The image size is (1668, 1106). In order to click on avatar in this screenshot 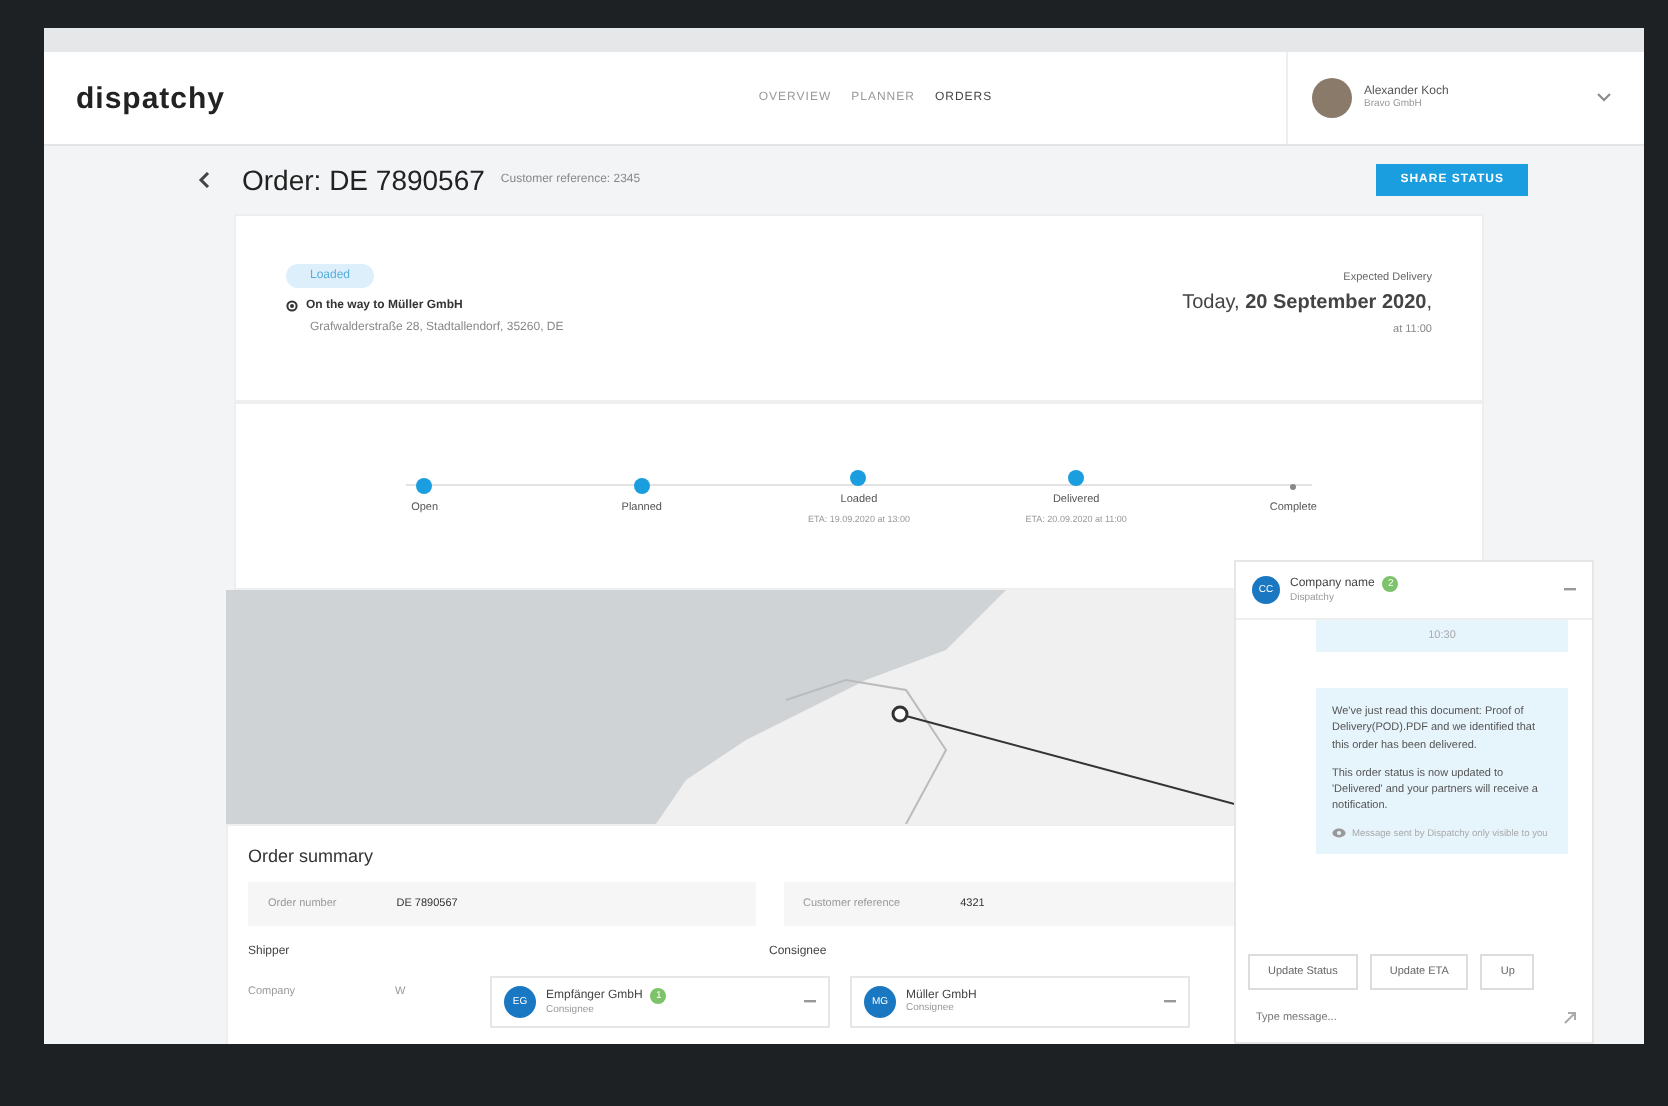, I will do `click(1332, 98)`.